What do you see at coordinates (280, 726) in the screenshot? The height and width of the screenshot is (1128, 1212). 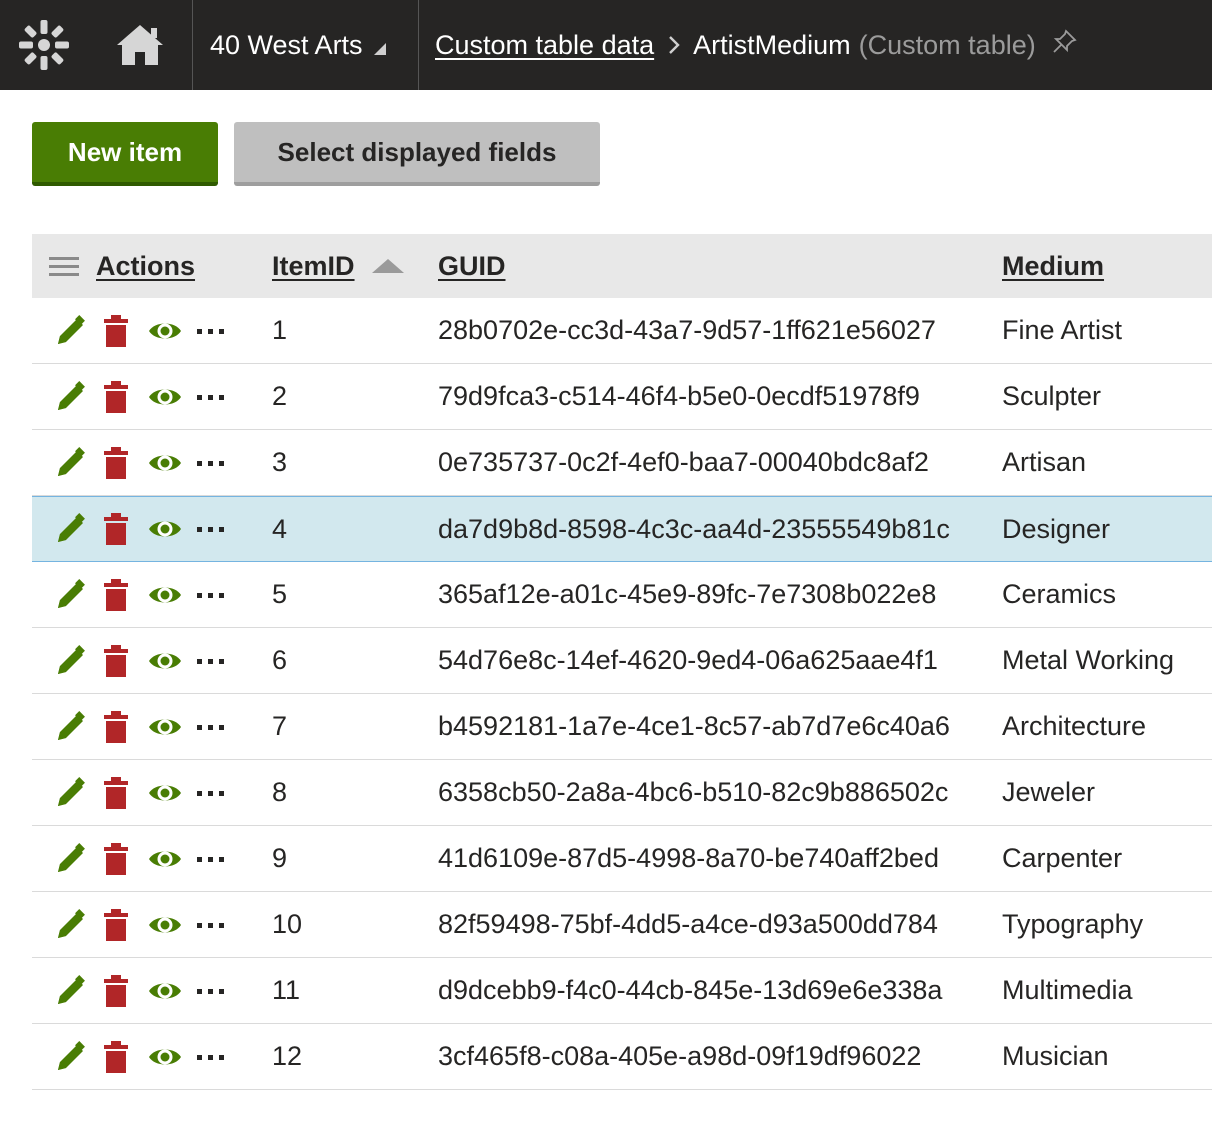 I see `cell-itemid: 7` at bounding box center [280, 726].